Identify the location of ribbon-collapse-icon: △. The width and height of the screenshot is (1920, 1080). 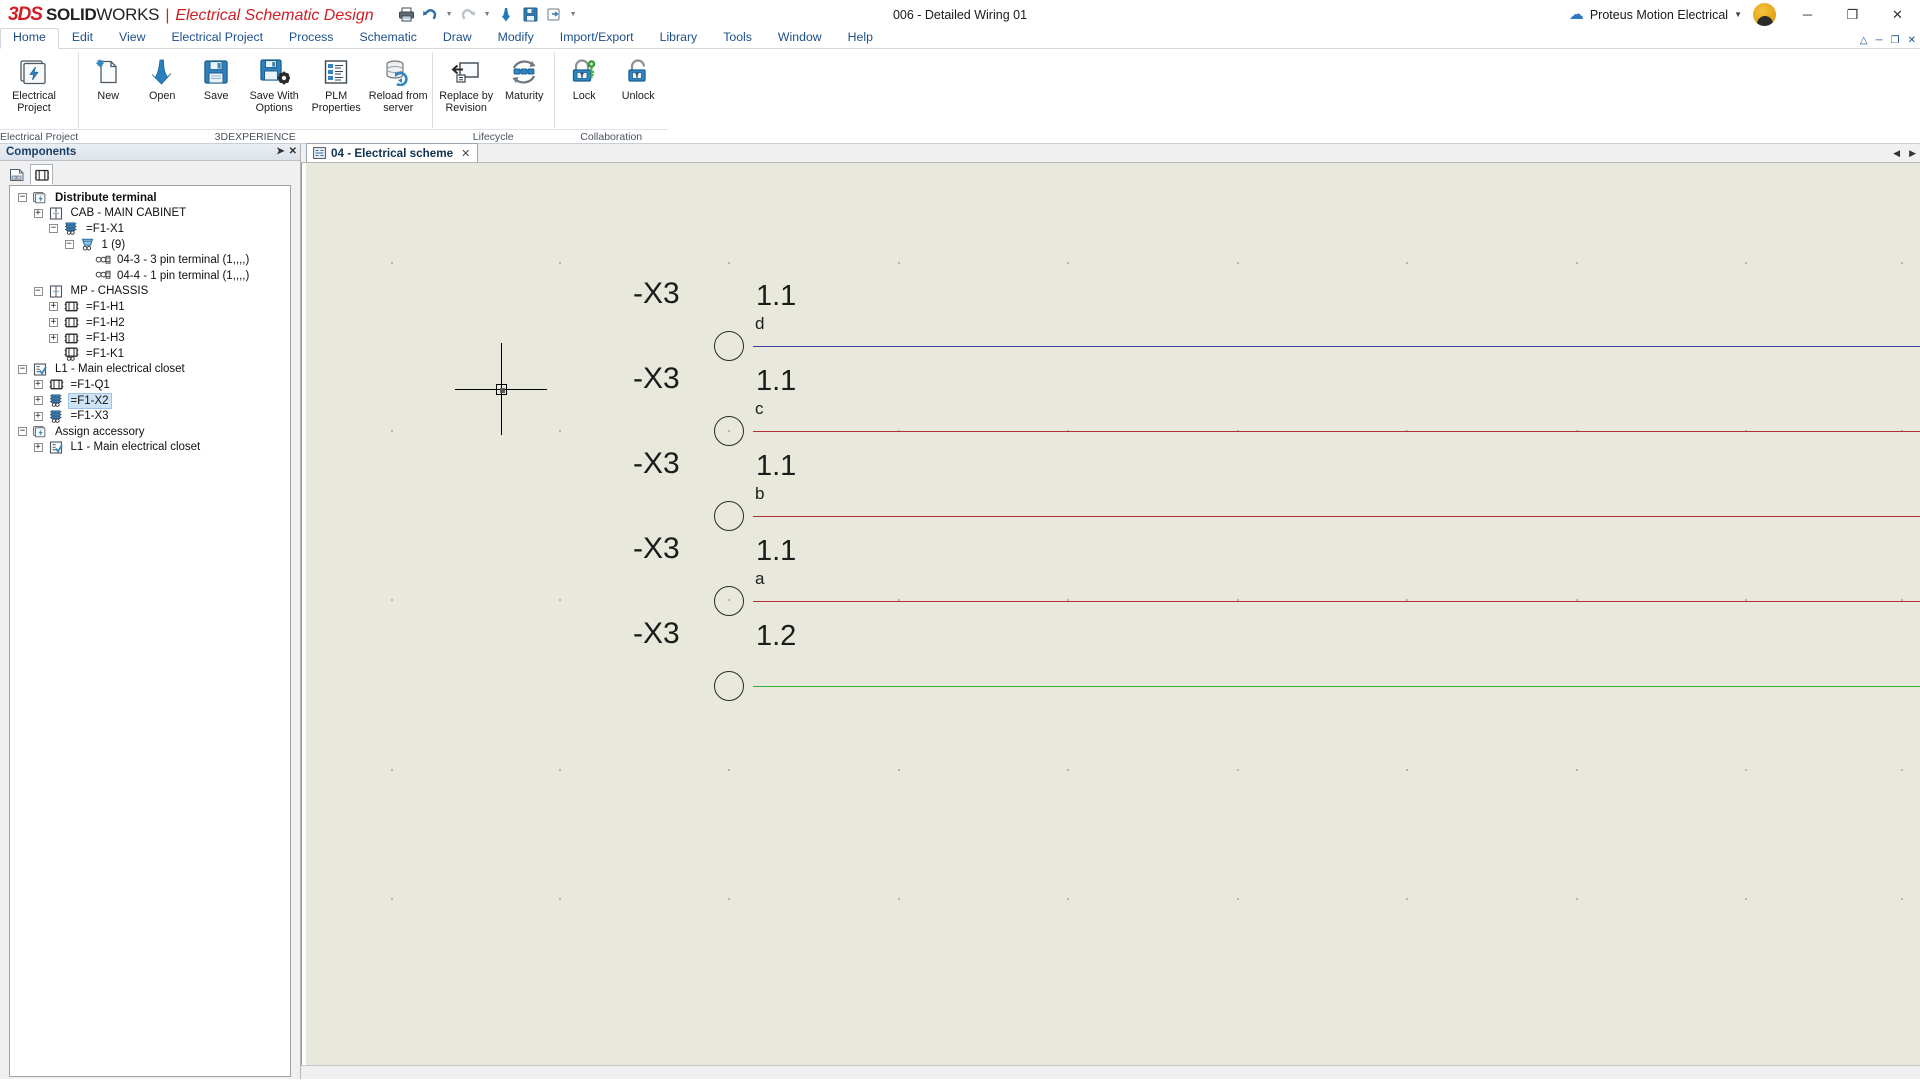
(1864, 40).